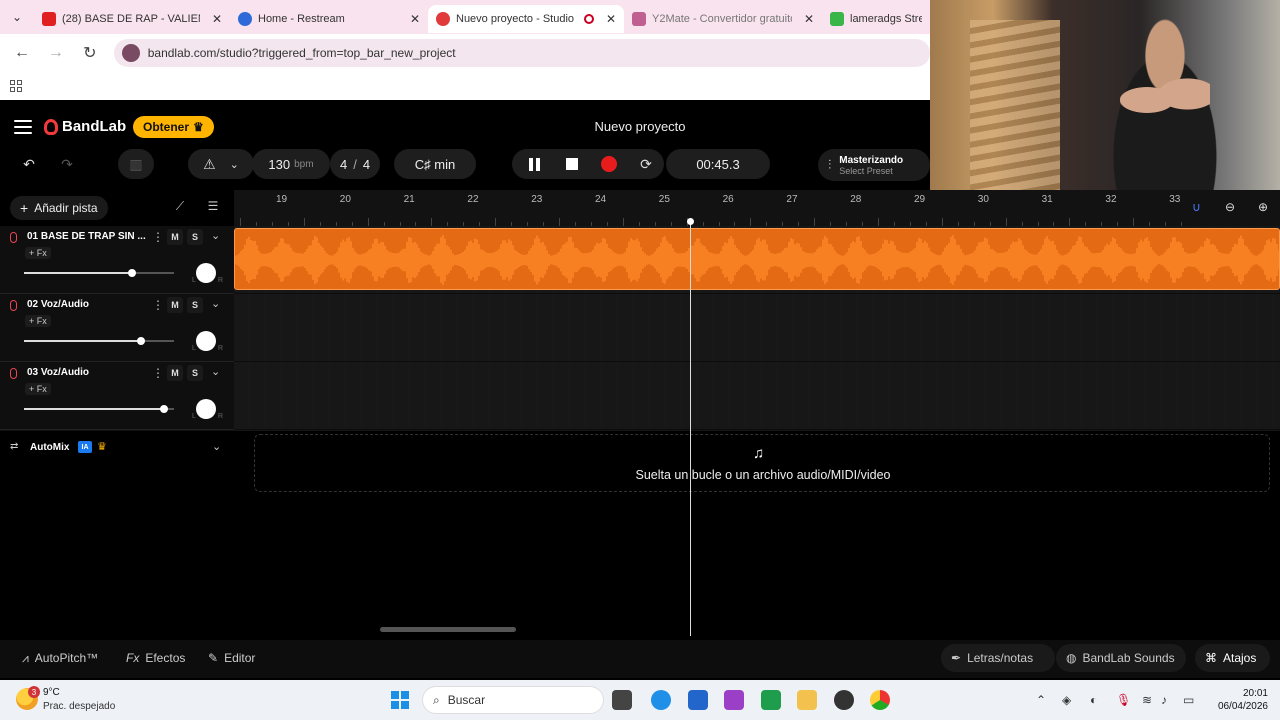  What do you see at coordinates (1066, 700) in the screenshot?
I see `tray-app-icon: ◈` at bounding box center [1066, 700].